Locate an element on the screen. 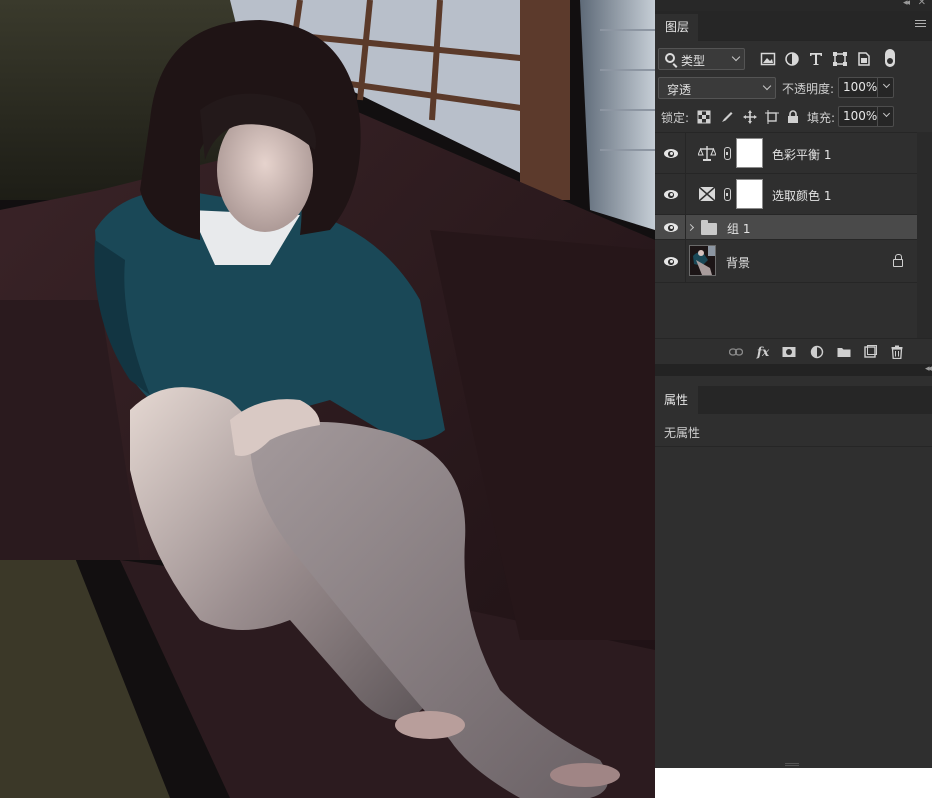 The height and width of the screenshot is (798, 932). opacity-field: 100% is located at coordinates (866, 87).